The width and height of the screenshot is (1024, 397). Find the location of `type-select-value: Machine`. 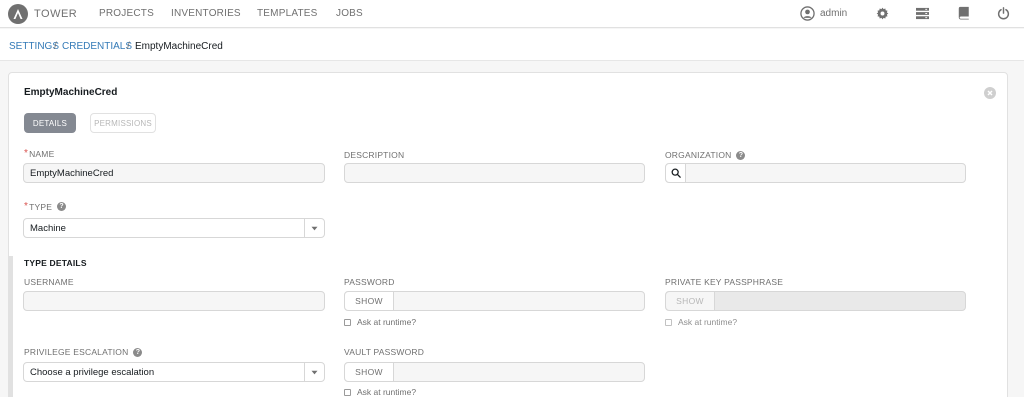

type-select-value: Machine is located at coordinates (48, 228).